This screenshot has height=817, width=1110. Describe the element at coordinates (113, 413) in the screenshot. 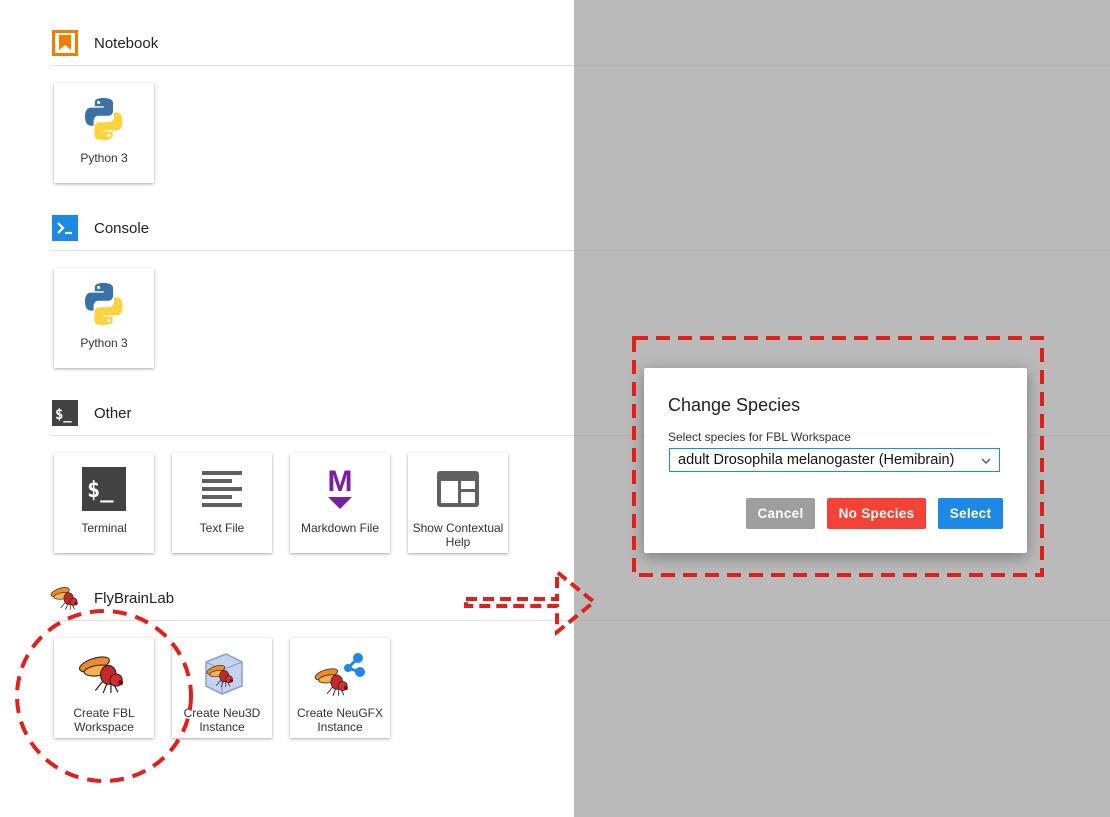

I see `section-title-other: Other` at that location.